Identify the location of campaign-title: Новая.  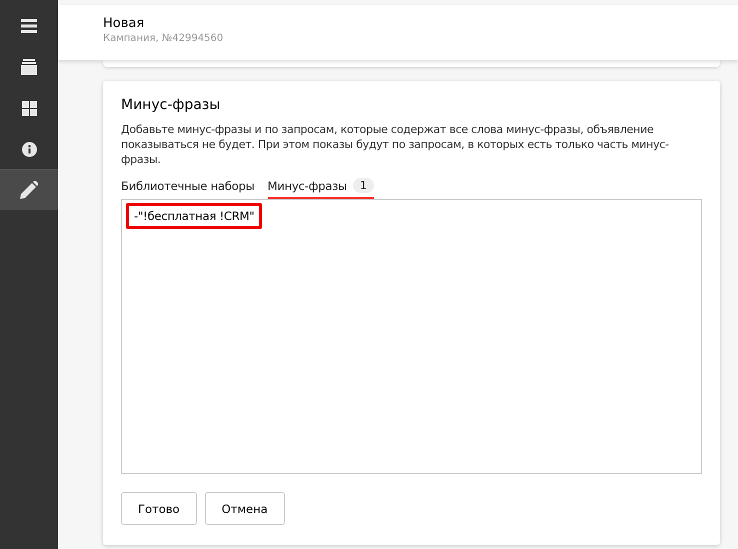
(124, 23).